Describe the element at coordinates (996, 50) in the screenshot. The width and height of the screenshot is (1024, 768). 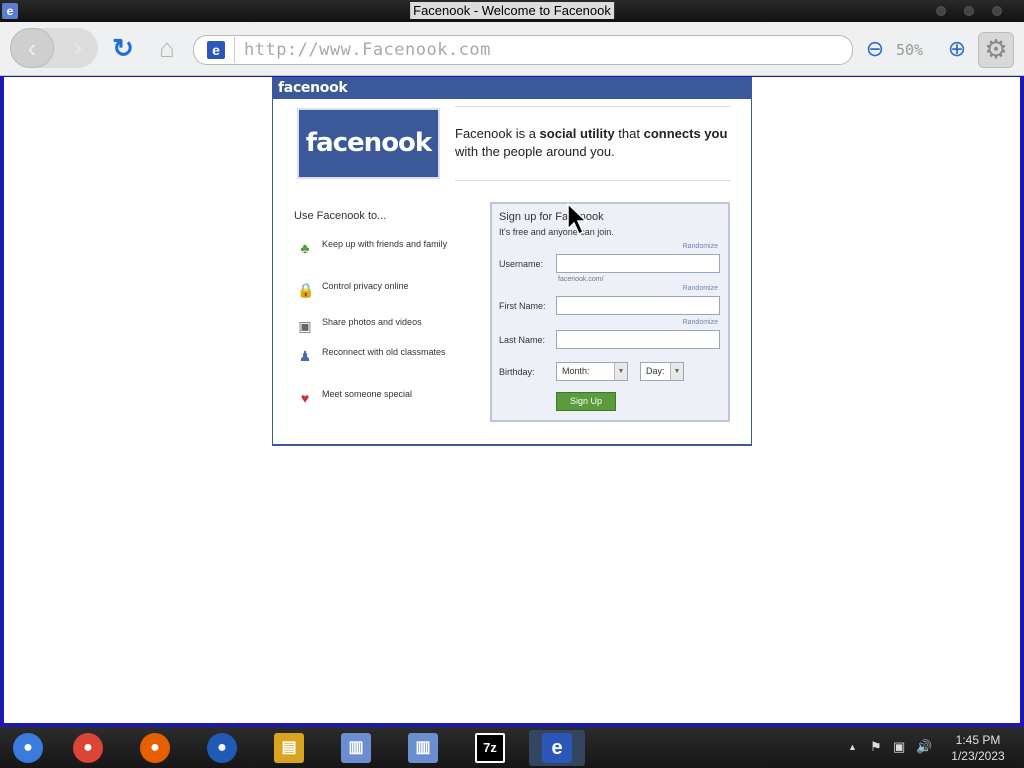
I see `settings-gear-icon: ⚙` at that location.